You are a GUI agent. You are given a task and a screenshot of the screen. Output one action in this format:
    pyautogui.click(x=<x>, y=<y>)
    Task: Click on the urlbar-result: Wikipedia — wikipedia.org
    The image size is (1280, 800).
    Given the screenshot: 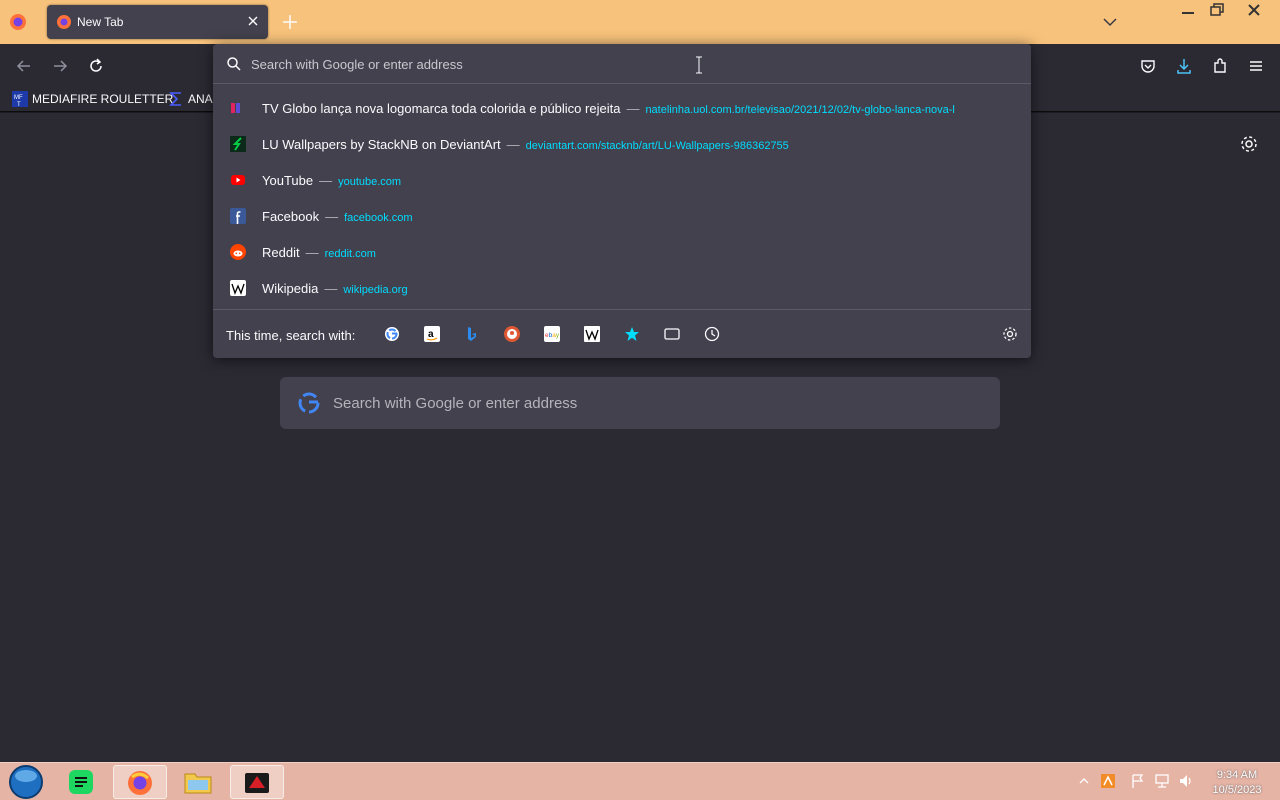 What is the action you would take?
    pyautogui.click(x=622, y=288)
    